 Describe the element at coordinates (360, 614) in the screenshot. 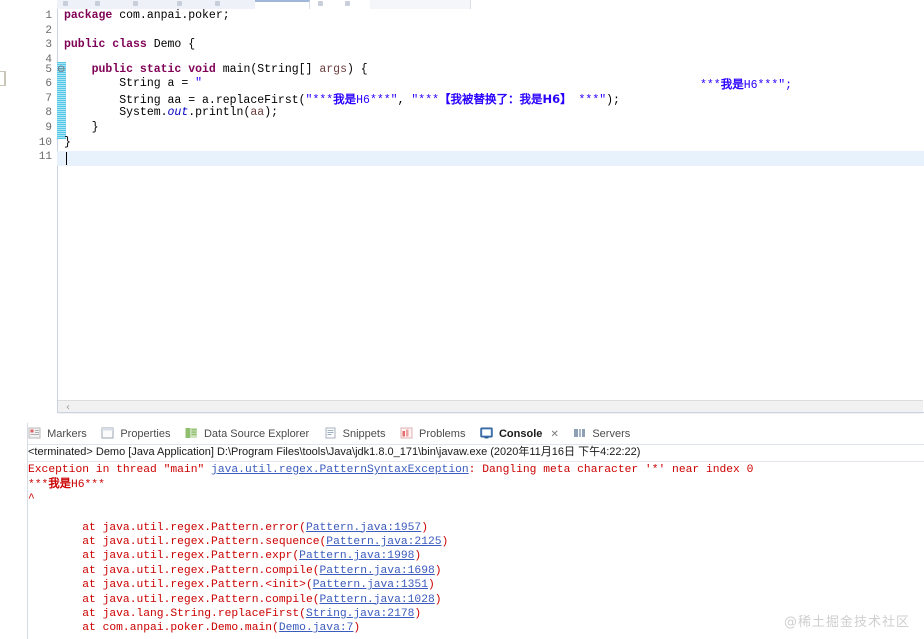

I see `stack-link: String.java:2178` at that location.